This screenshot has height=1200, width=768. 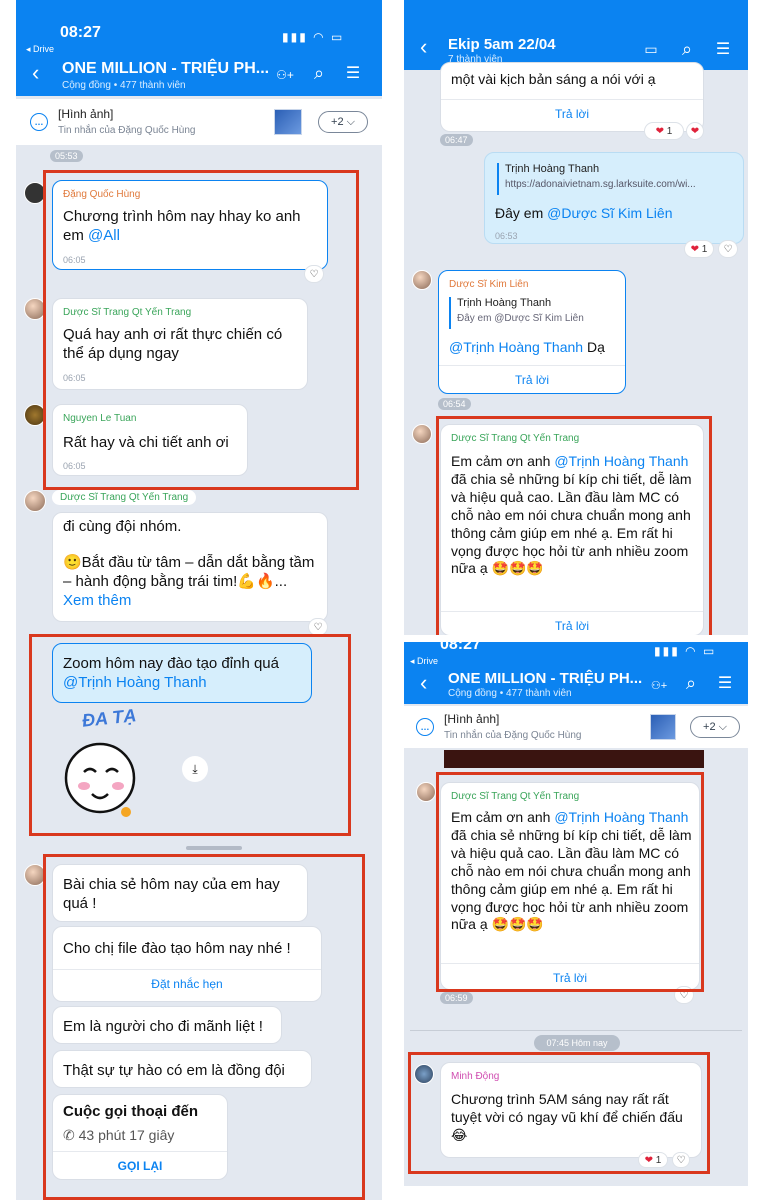 I want to click on message-text: Bài chia sẻ hôm nay của em hay quá !, so click(x=171, y=894).